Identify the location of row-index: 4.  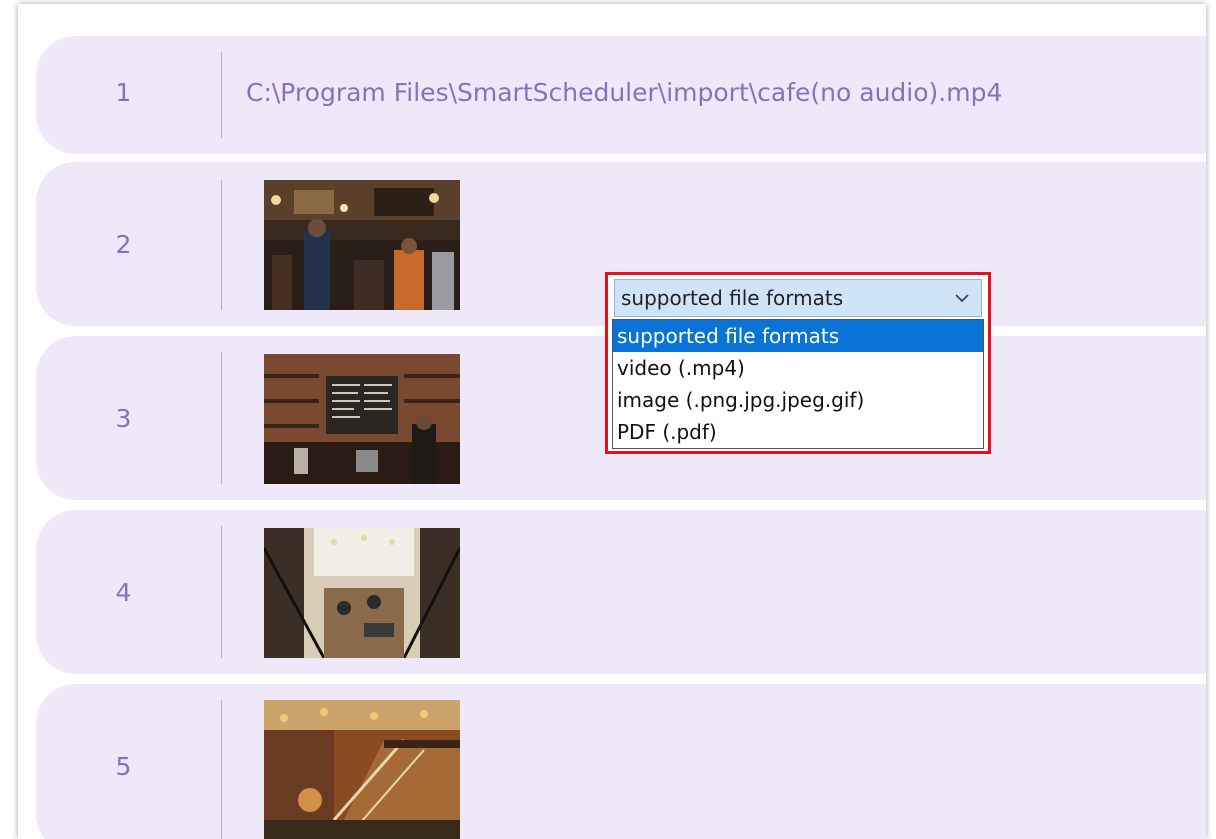
(123, 592).